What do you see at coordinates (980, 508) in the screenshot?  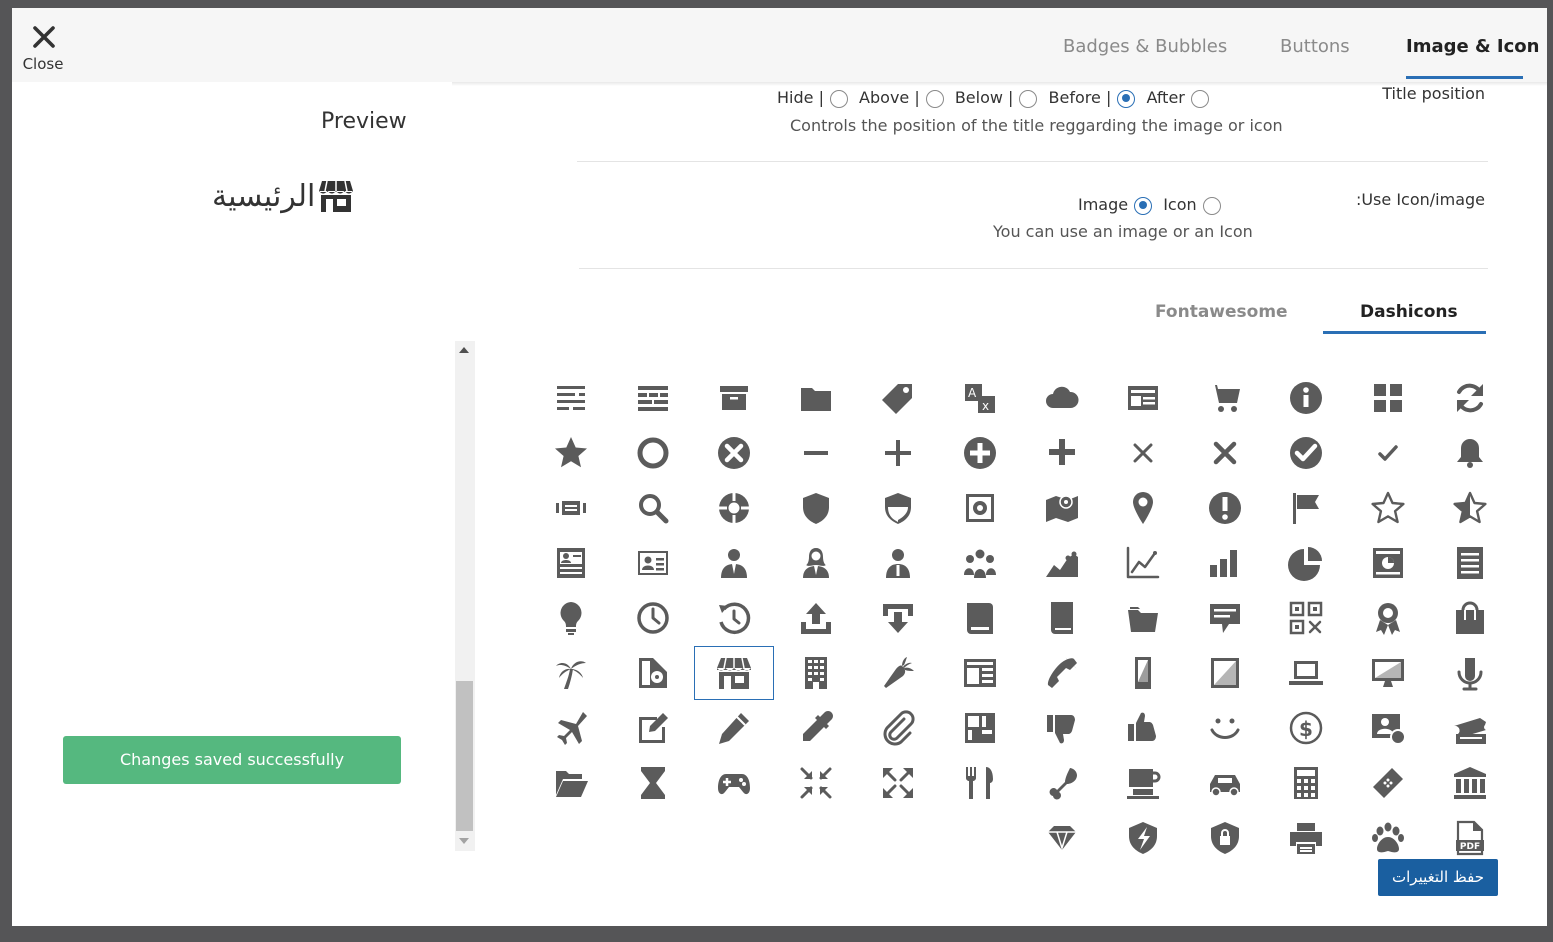 I see `icon-option-vault-icon` at bounding box center [980, 508].